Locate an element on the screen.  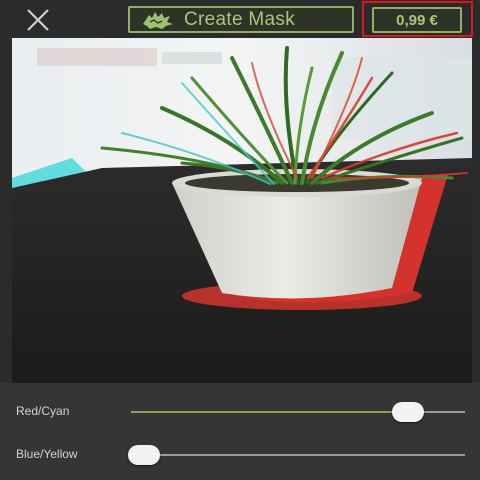
slider-track-blue-yellow is located at coordinates (298, 455).